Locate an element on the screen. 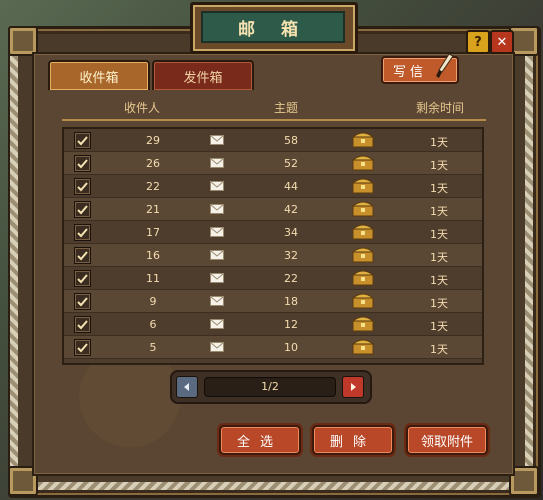 This screenshot has height=500, width=543. header-sender: 收件人 is located at coordinates (142, 108).